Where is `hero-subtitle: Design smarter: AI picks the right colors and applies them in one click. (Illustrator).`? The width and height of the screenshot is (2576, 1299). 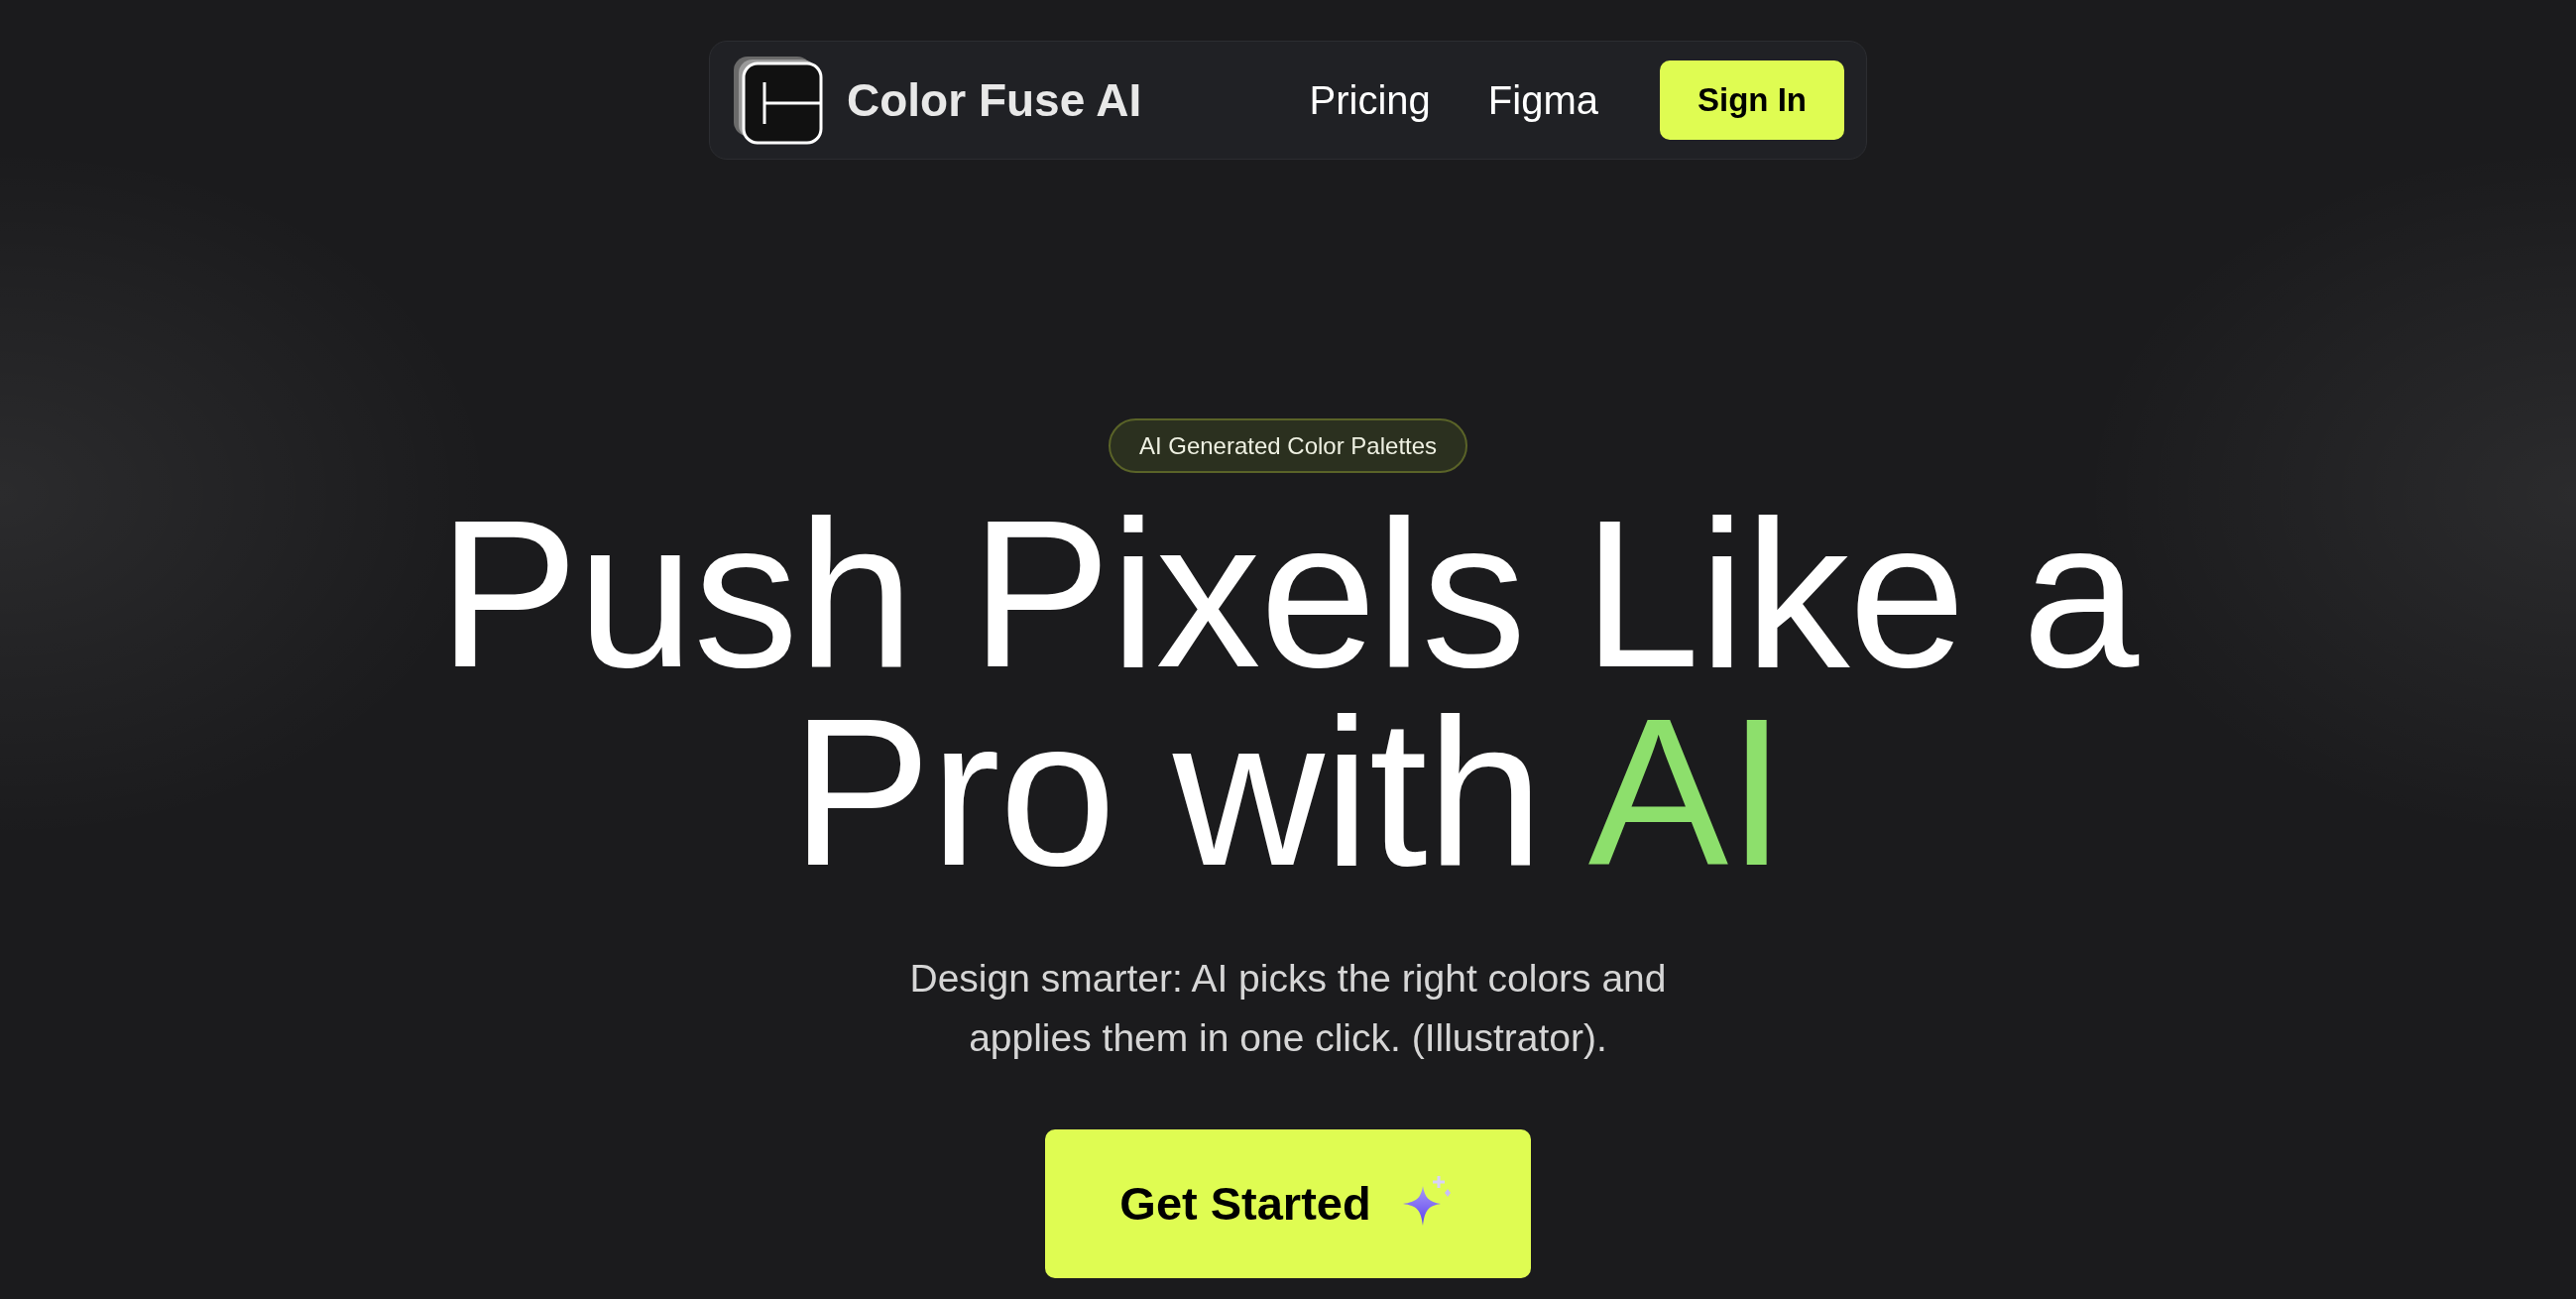
hero-subtitle: Design smarter: AI picks the right colors and applies them in one click. (Illustrator). is located at coordinates (1288, 1008).